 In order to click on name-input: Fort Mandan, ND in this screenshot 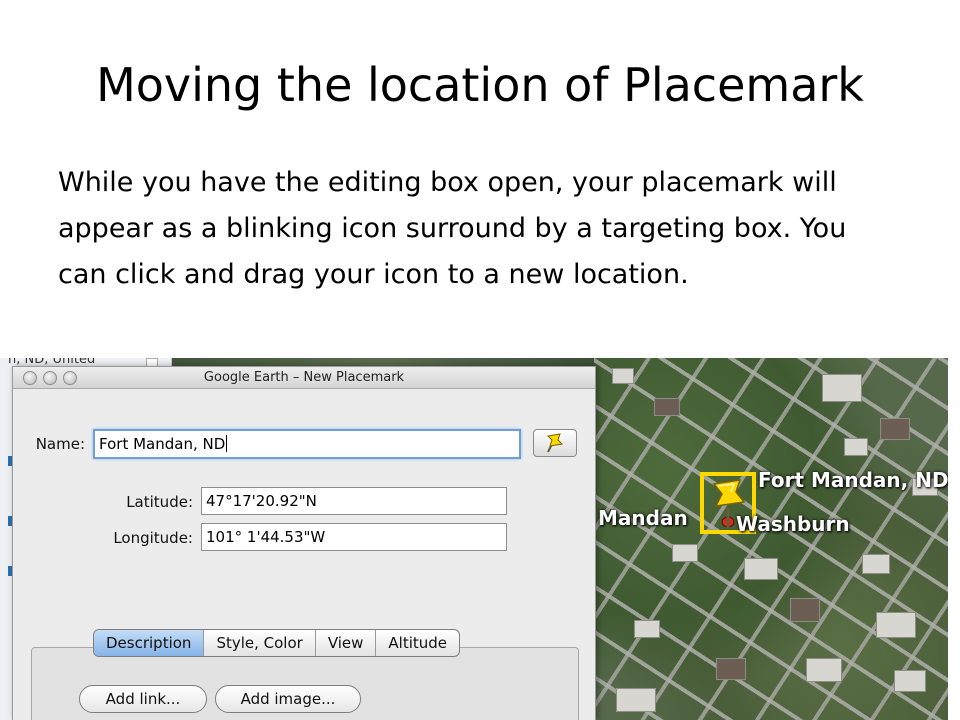, I will do `click(307, 444)`.